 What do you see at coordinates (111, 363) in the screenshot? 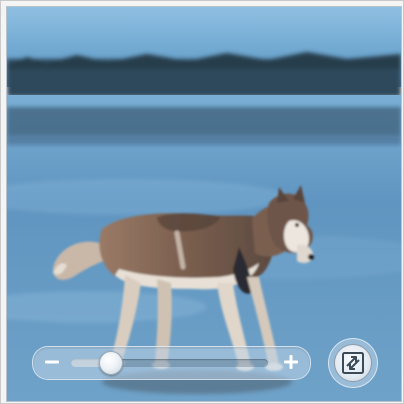
I see `zoom-slider-thumb` at bounding box center [111, 363].